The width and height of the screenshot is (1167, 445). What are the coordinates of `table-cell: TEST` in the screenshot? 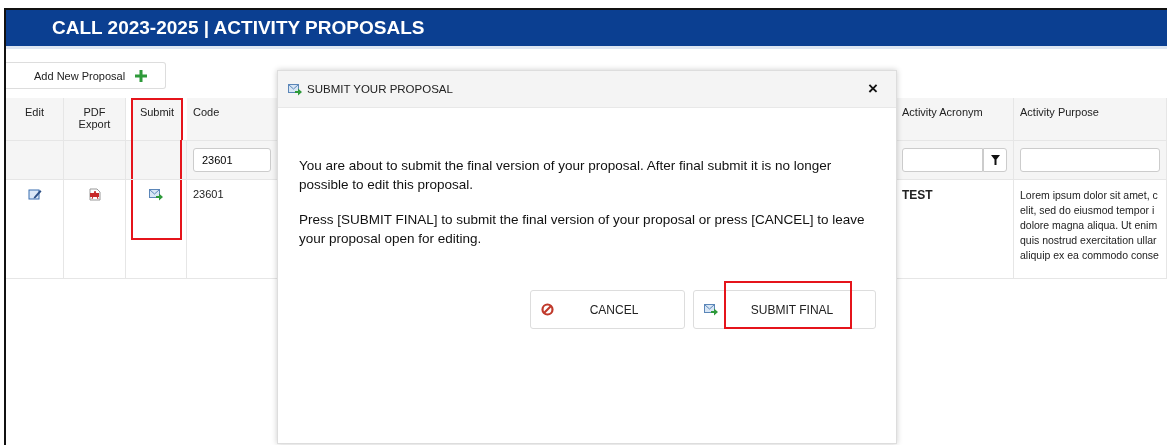 It's located at (917, 195).